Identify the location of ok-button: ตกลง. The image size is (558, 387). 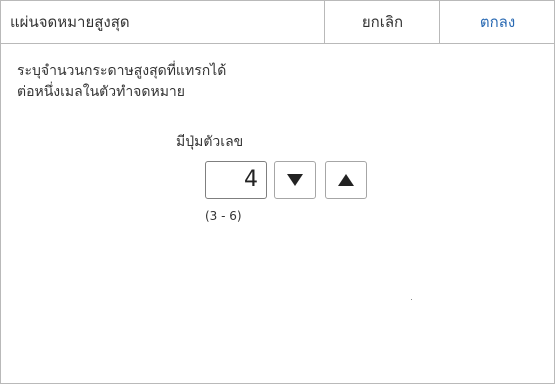
(497, 22).